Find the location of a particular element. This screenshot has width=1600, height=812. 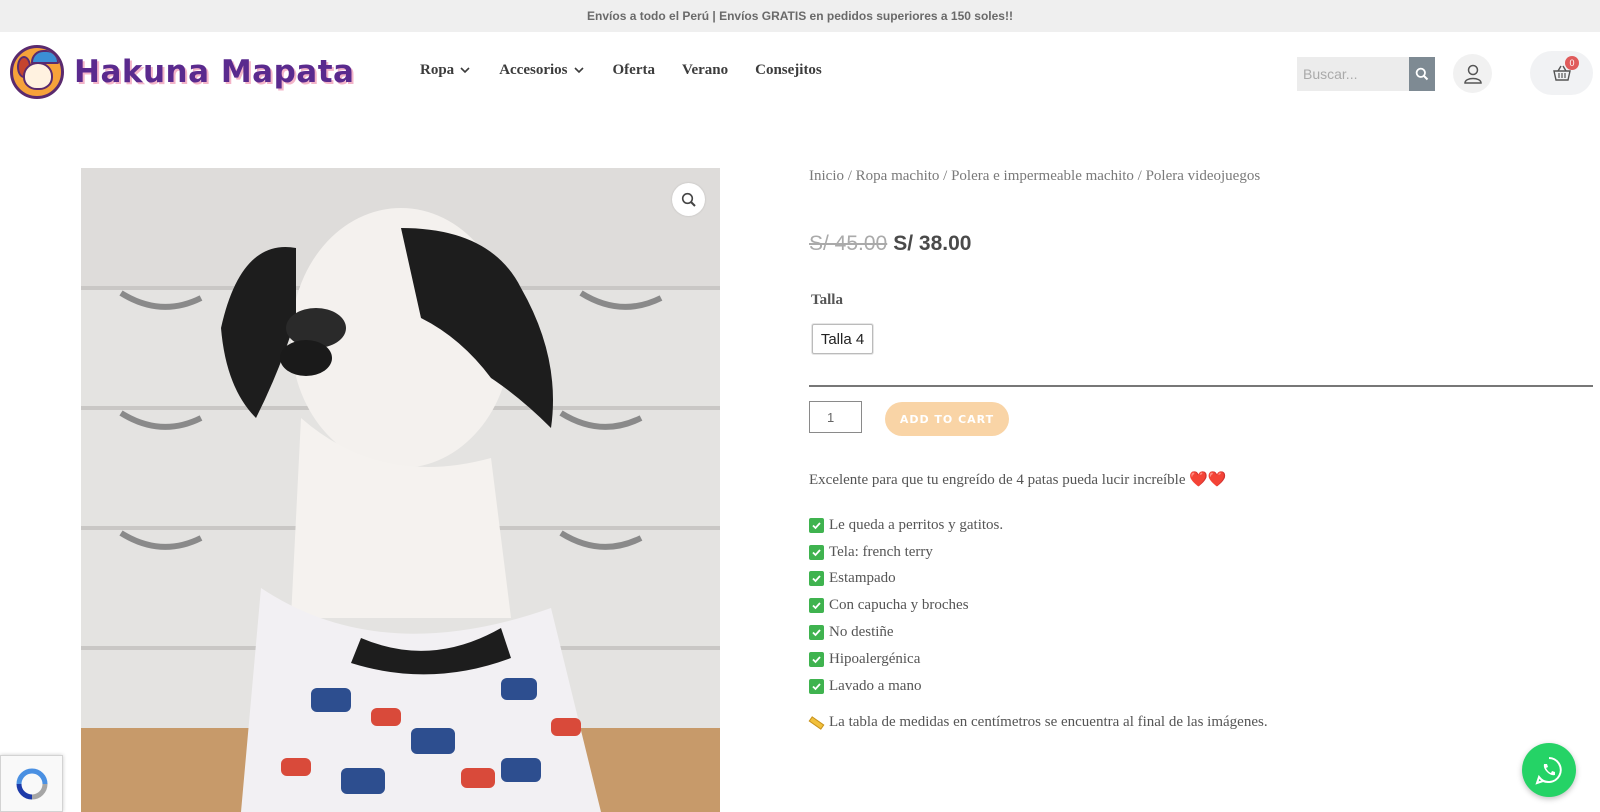

breadcrumb-inicio: Inicio is located at coordinates (826, 176).